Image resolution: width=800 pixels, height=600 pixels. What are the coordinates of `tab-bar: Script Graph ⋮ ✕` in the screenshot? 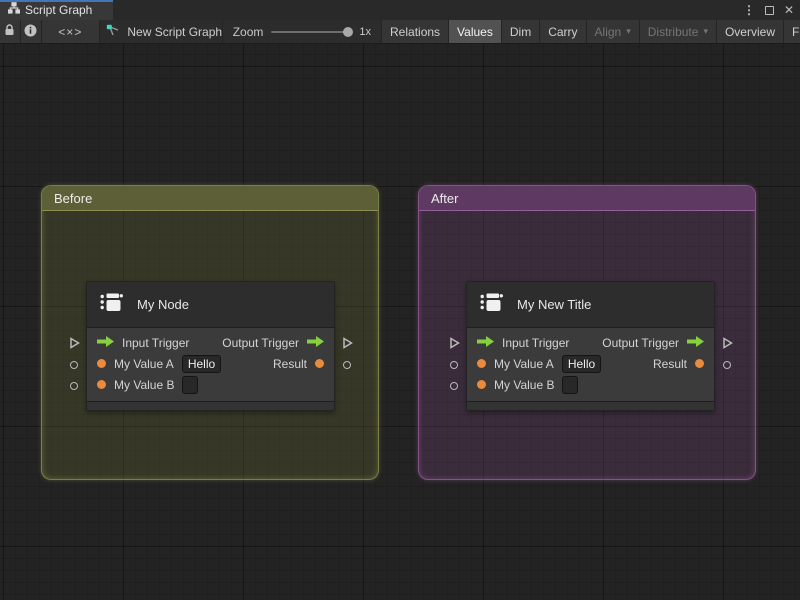 It's located at (400, 10).